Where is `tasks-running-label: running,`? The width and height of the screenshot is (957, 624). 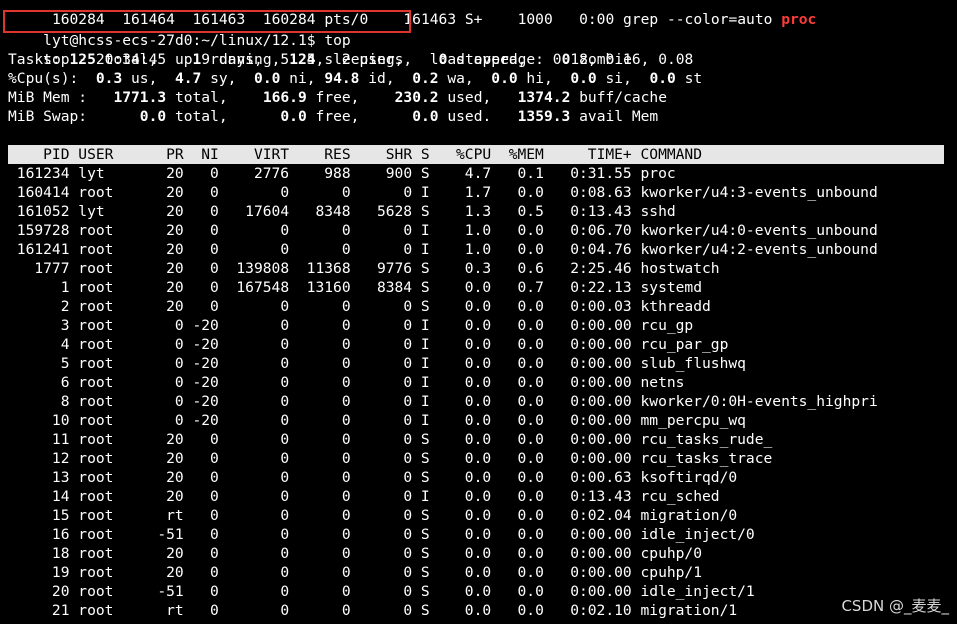 tasks-running-label: running, is located at coordinates (245, 59).